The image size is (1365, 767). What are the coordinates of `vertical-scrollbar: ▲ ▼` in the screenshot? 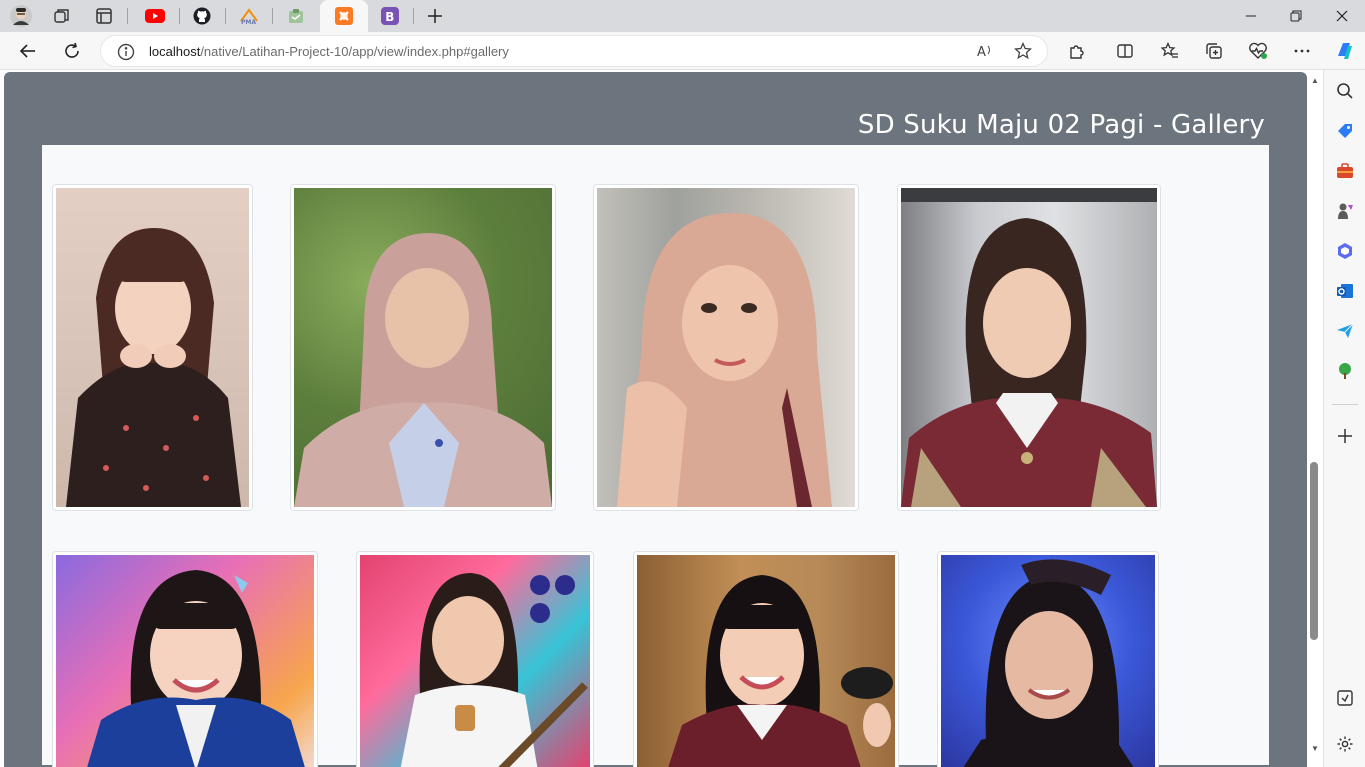 It's located at (1315, 418).